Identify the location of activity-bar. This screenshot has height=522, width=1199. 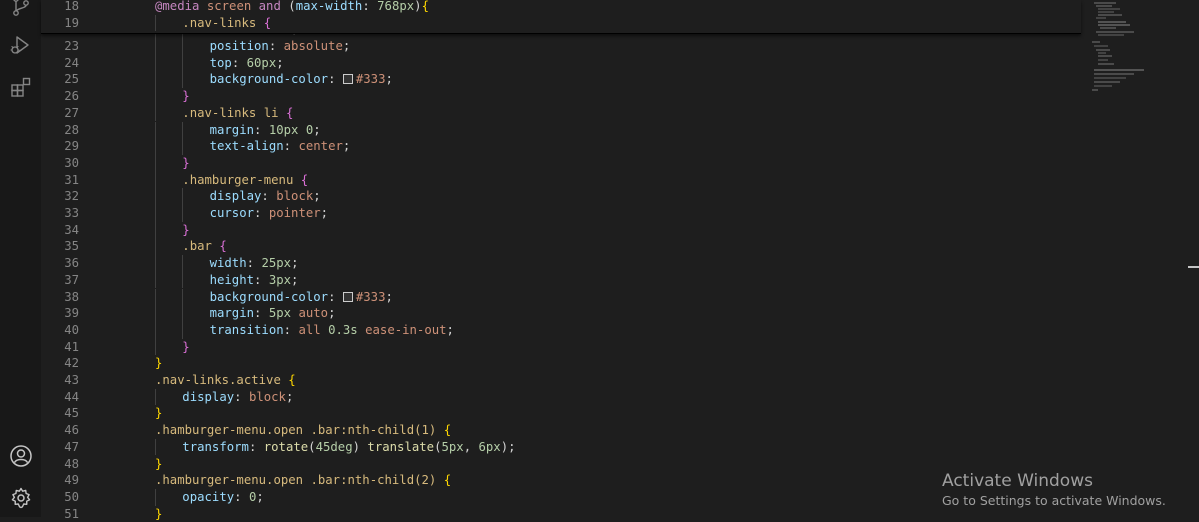
(20, 258).